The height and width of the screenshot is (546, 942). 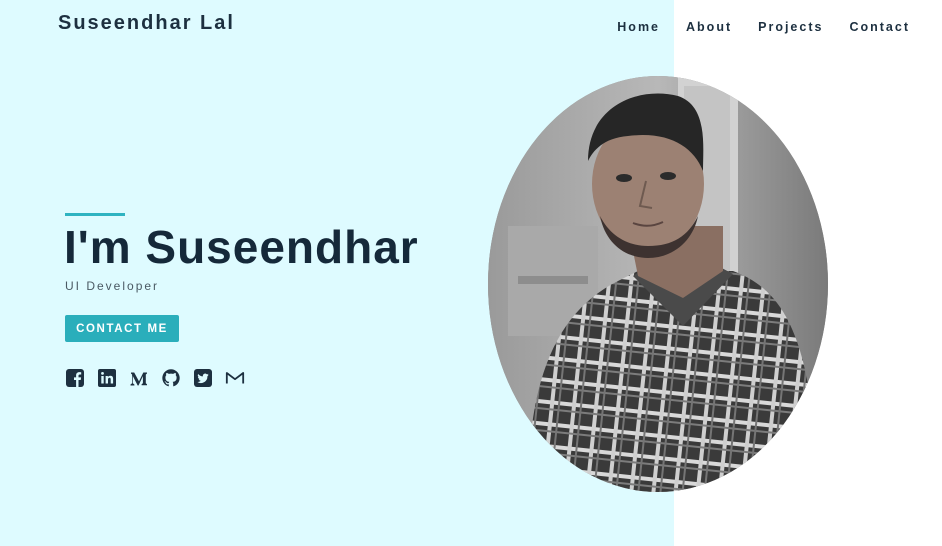 What do you see at coordinates (638, 27) in the screenshot?
I see `nav-home-link: Home` at bounding box center [638, 27].